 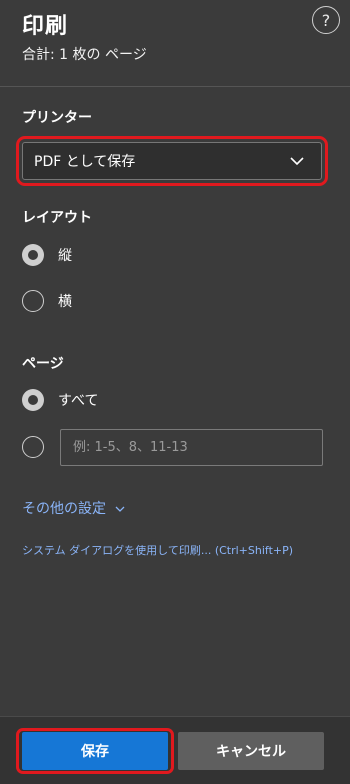 I want to click on pages-option-all: すべて, so click(x=60, y=400).